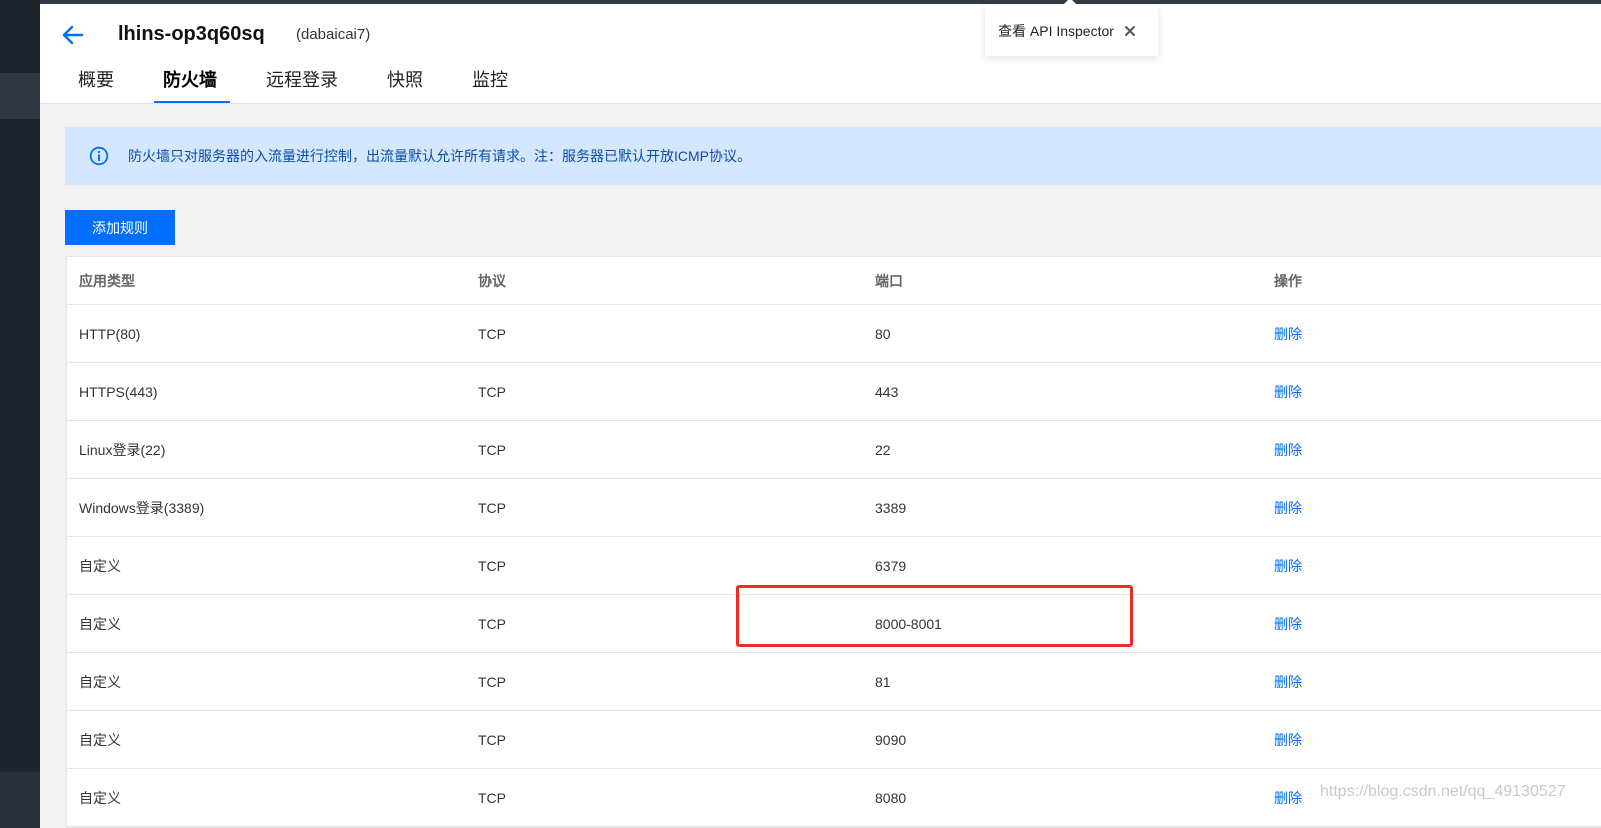 This screenshot has width=1601, height=828. What do you see at coordinates (834, 281) in the screenshot?
I see `table-header-row: 应用类型 协议 端口 操作` at bounding box center [834, 281].